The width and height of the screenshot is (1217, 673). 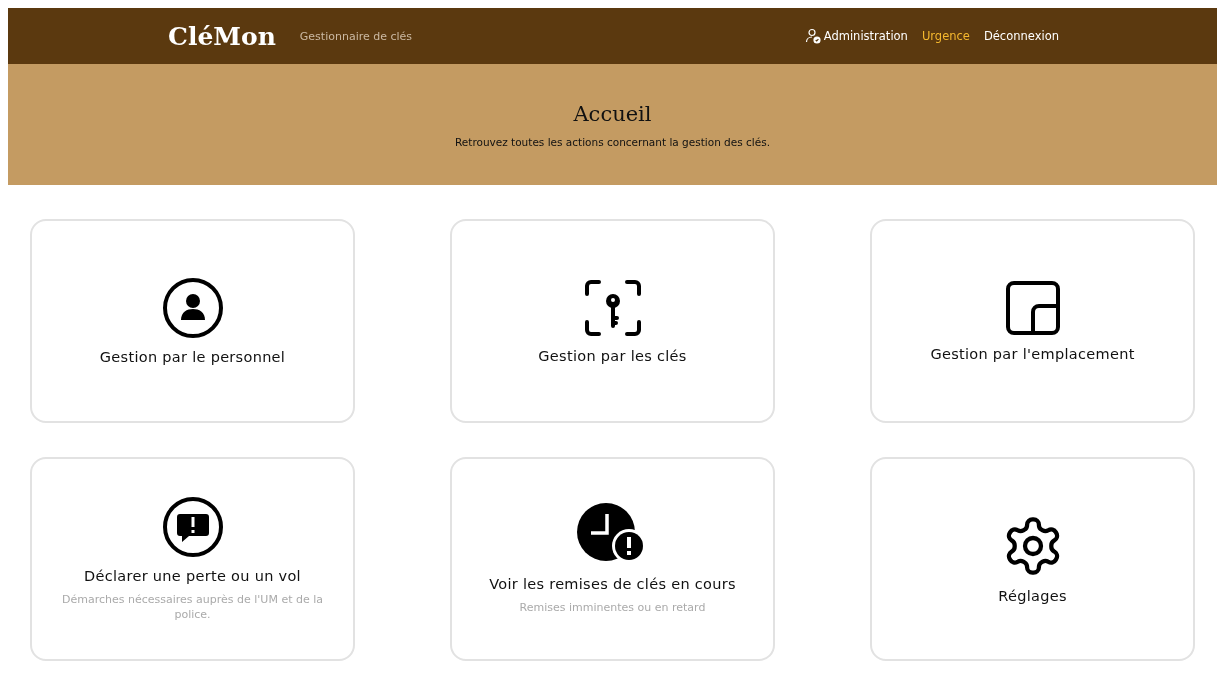 I want to click on action-card: Gestion par l'emplacement, so click(x=1032, y=321).